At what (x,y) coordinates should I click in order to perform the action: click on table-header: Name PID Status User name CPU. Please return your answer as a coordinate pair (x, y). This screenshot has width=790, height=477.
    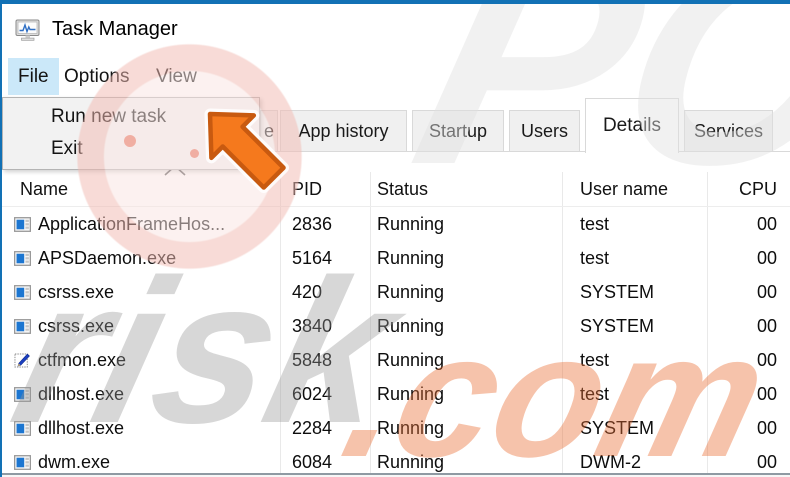
    Looking at the image, I should click on (396, 185).